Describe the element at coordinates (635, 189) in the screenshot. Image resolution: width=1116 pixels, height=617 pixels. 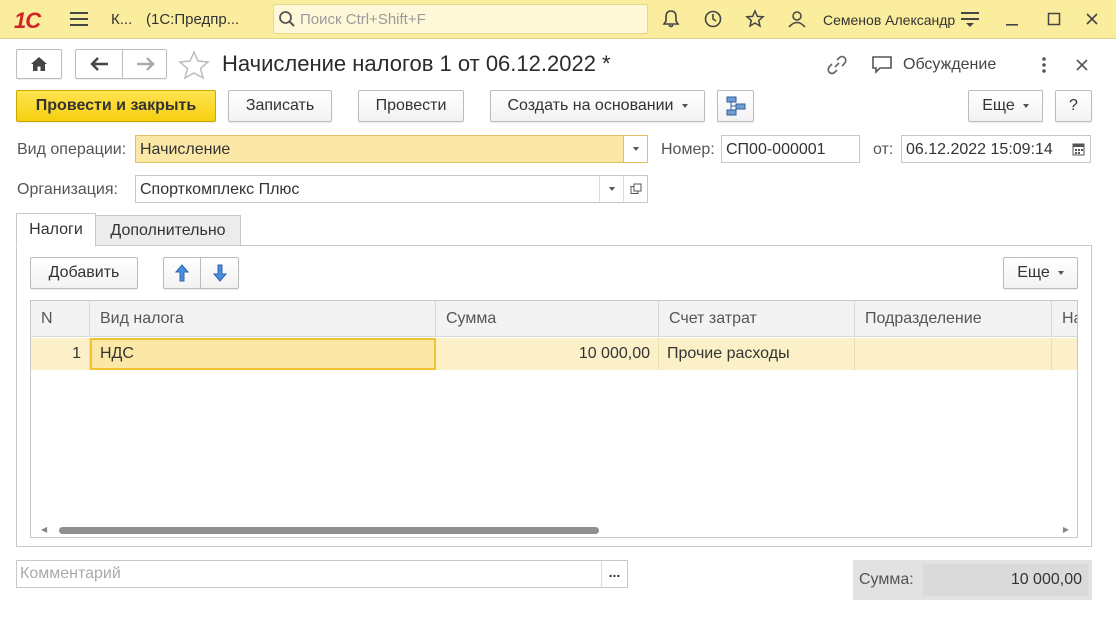
I see `open-icon` at that location.